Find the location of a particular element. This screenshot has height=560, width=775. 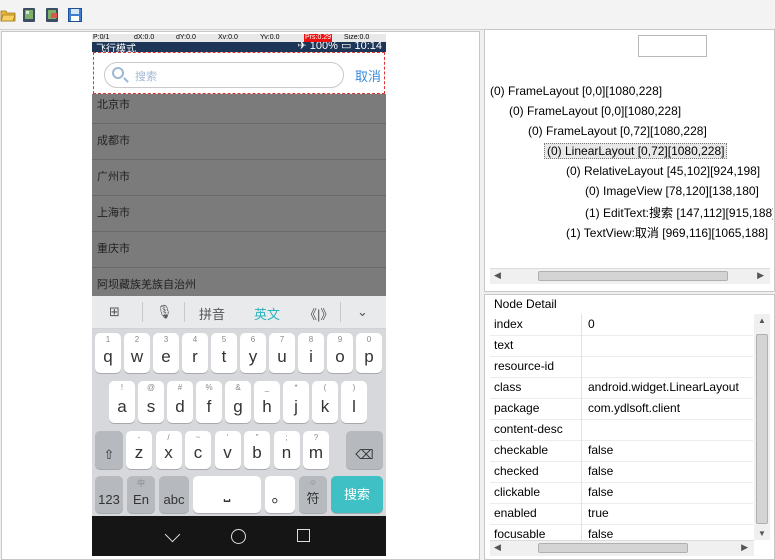

detail-row-enabled: enabled true is located at coordinates (621, 514).